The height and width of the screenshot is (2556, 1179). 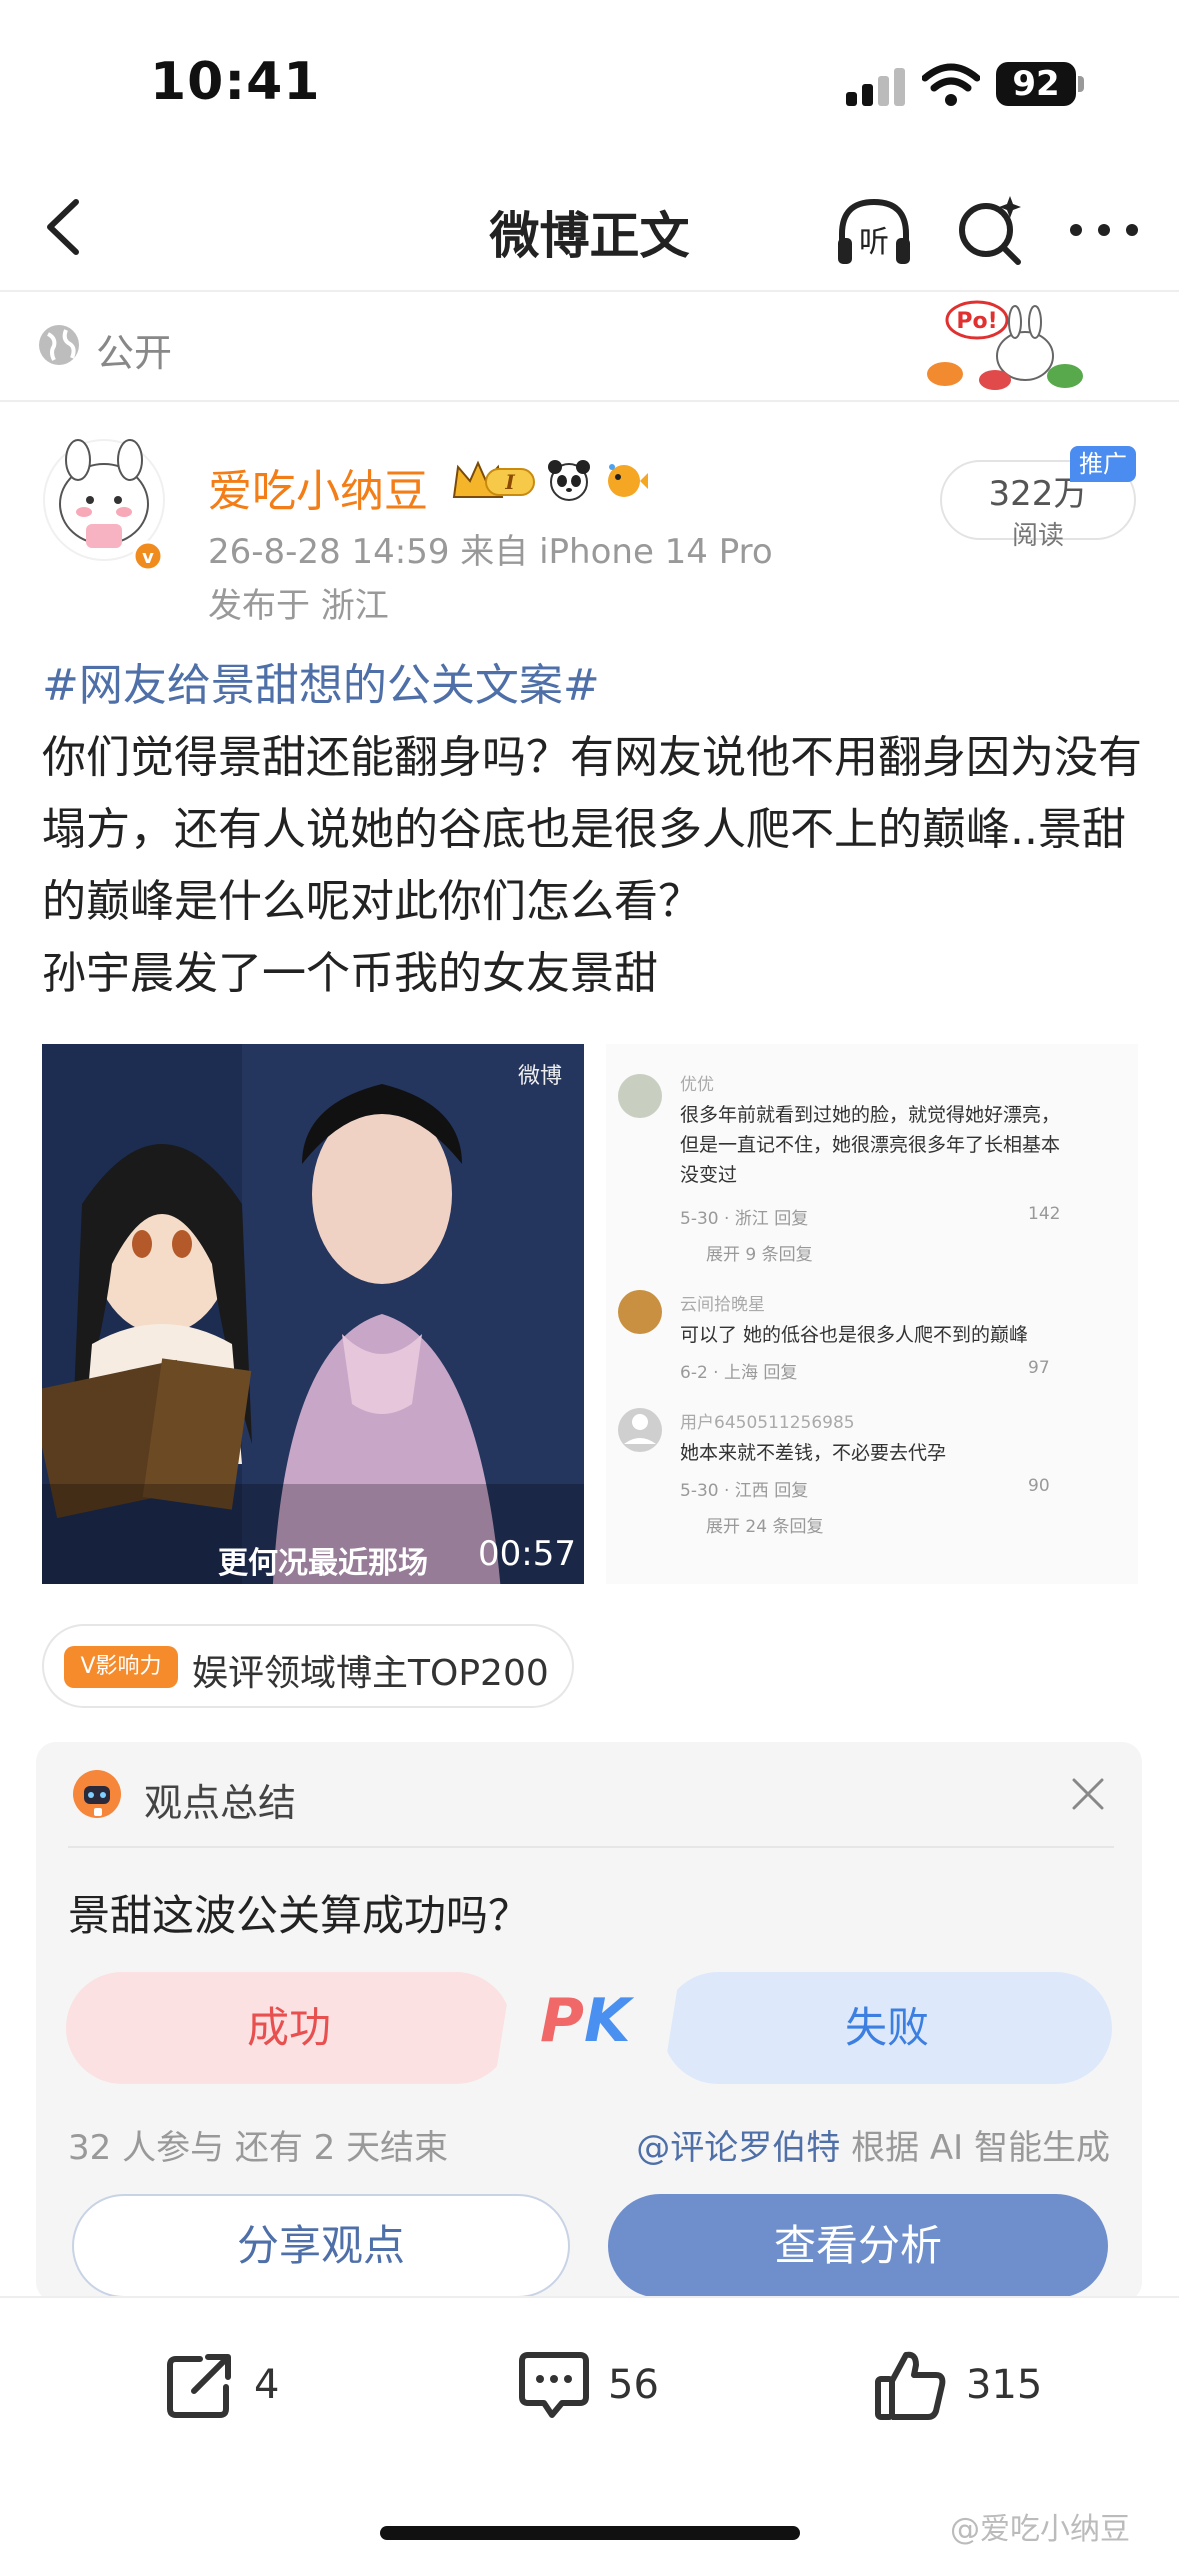 What do you see at coordinates (1005, 345) in the screenshot?
I see `bunny-sticker-icon: Po!` at bounding box center [1005, 345].